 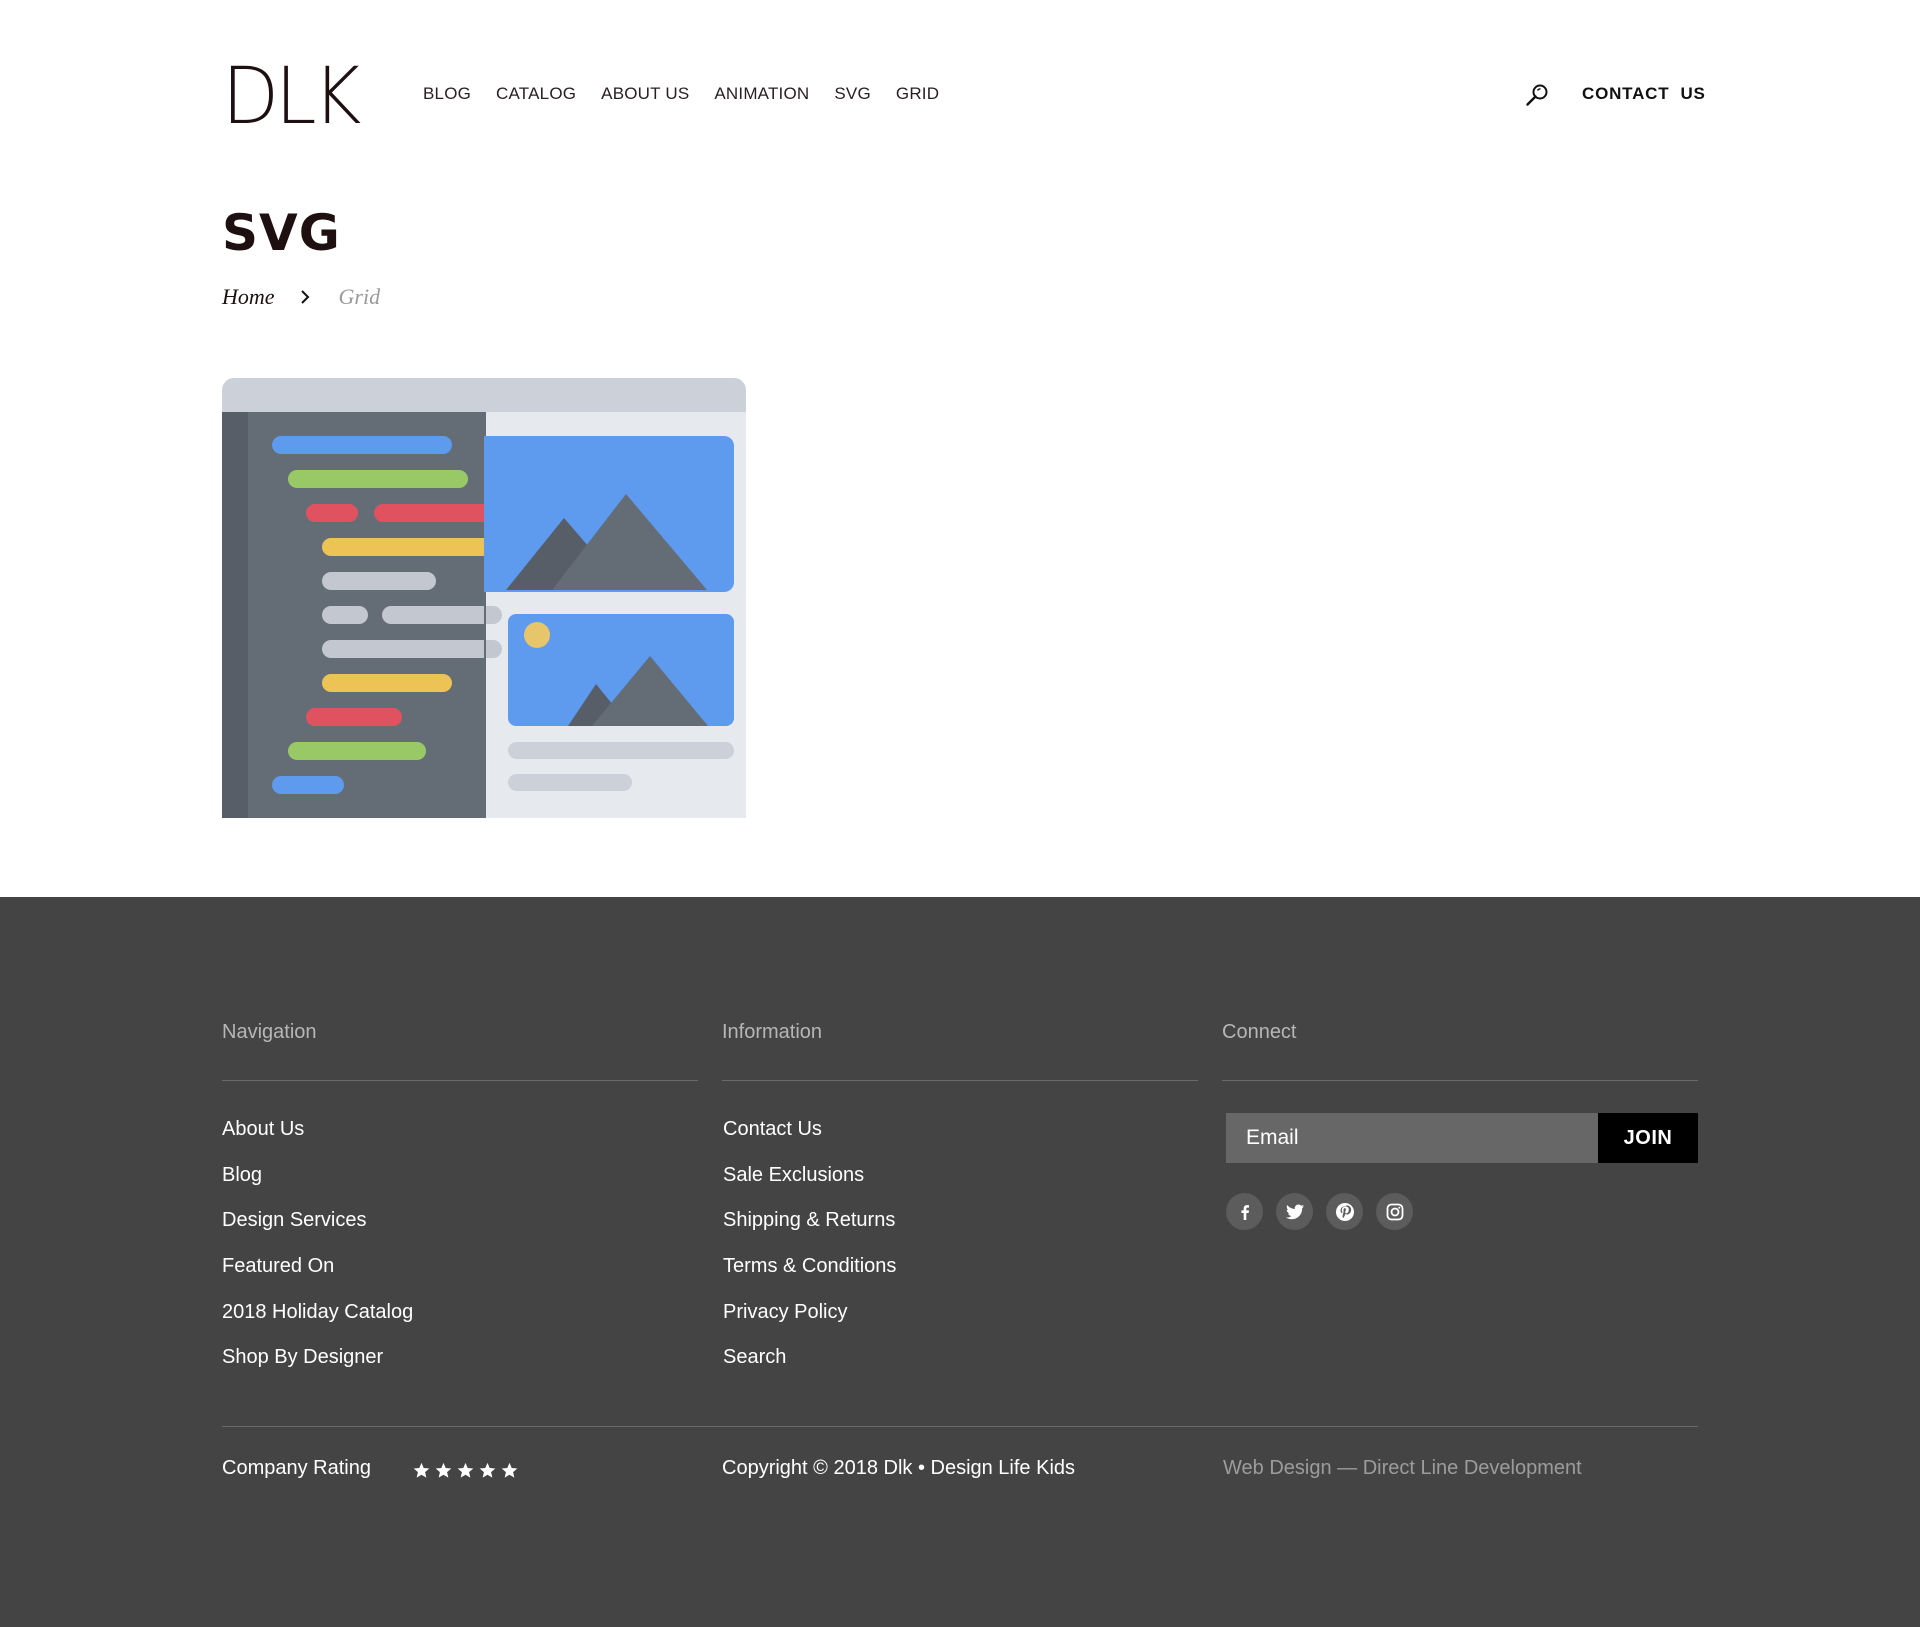 What do you see at coordinates (1537, 95) in the screenshot?
I see `search-icon` at bounding box center [1537, 95].